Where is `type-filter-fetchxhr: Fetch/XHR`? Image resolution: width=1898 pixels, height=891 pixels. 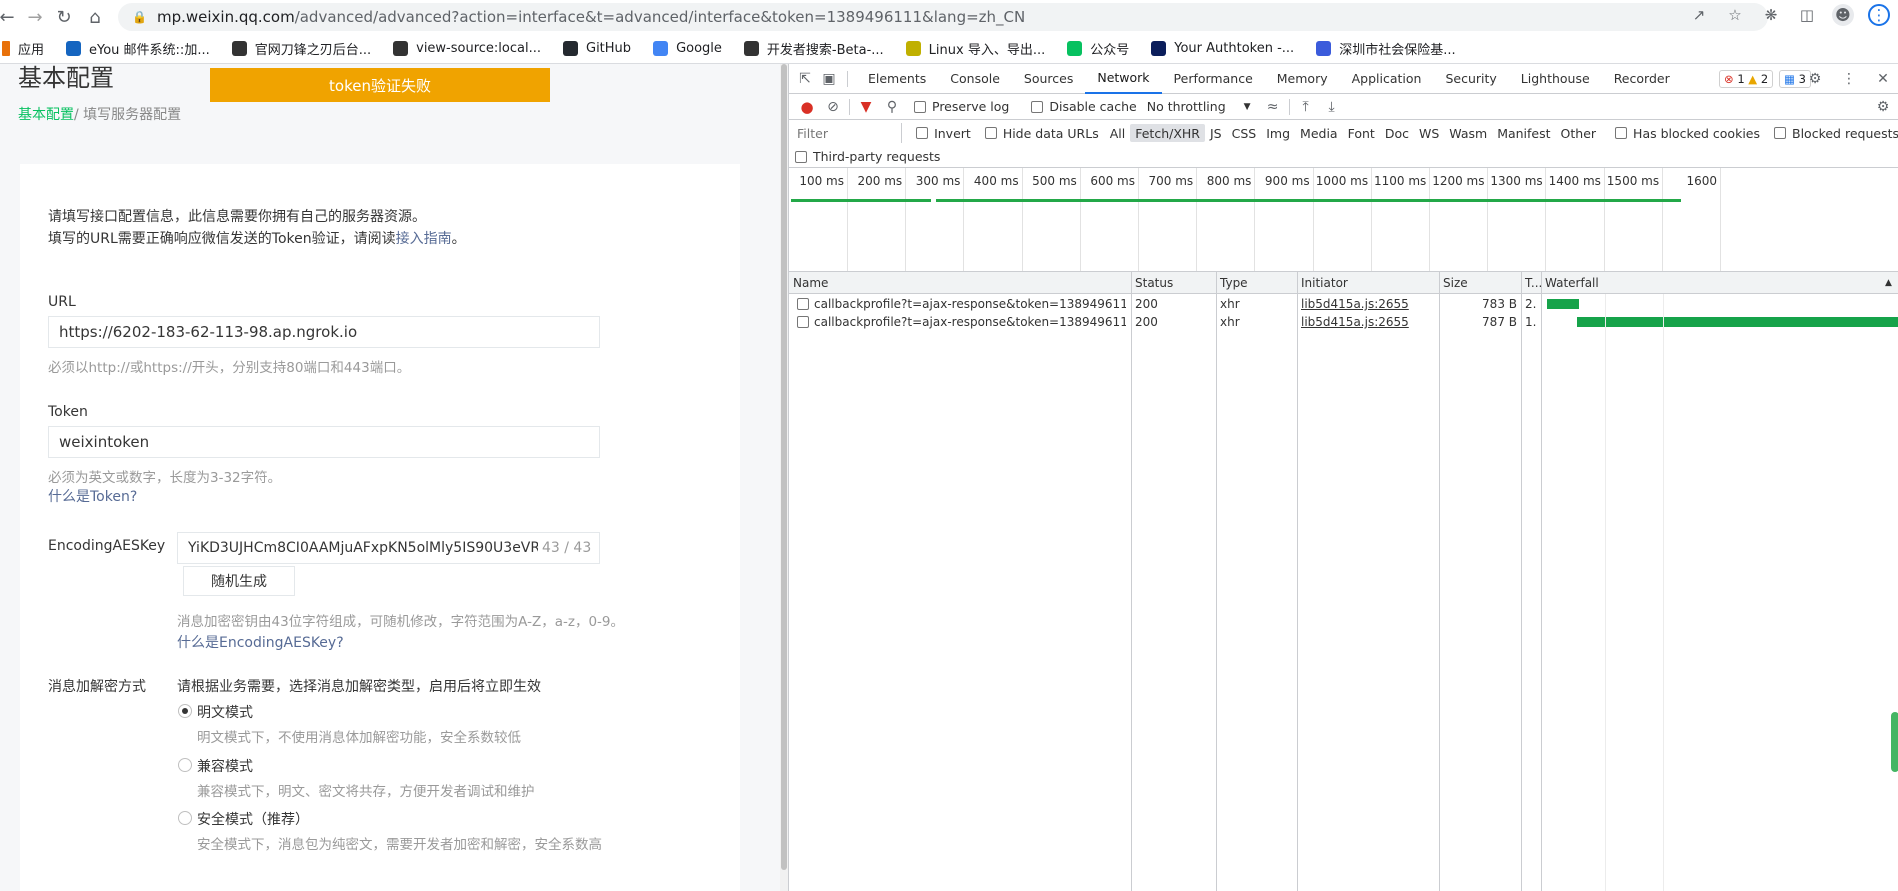
type-filter-fetchxhr: Fetch/XHR is located at coordinates (1167, 133).